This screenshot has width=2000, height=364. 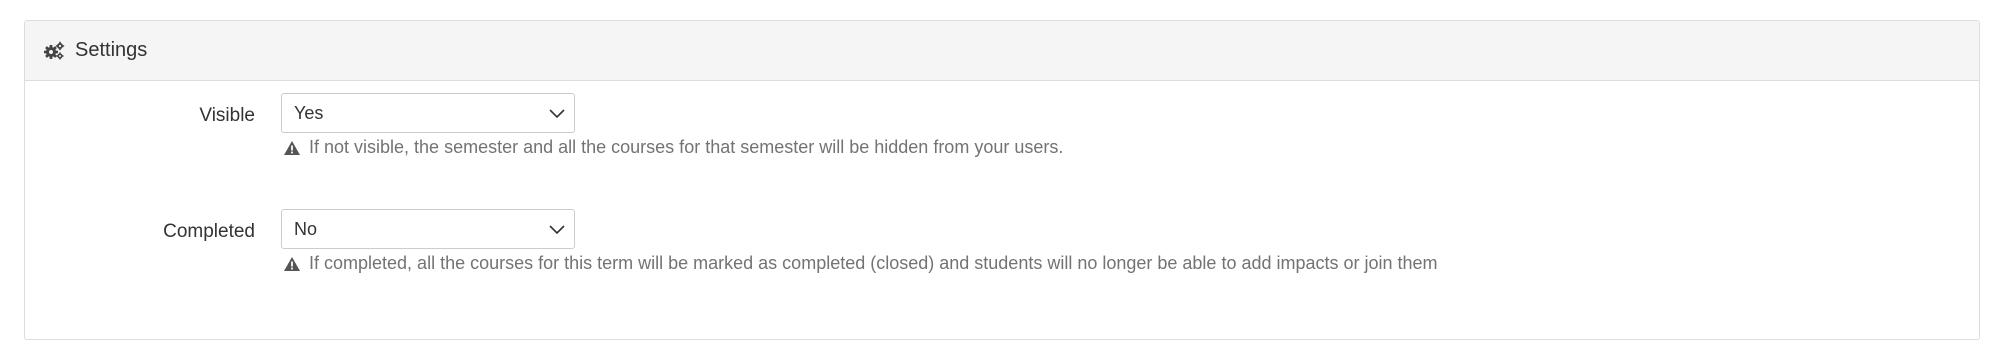 I want to click on completed-select: No, so click(x=428, y=229).